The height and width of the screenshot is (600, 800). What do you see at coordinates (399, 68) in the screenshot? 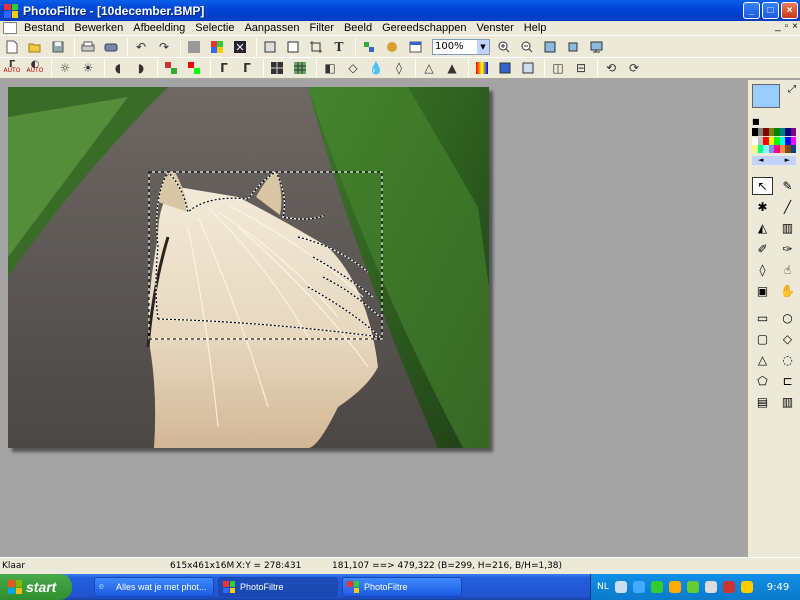
I see `drop-icon: ◊` at bounding box center [399, 68].